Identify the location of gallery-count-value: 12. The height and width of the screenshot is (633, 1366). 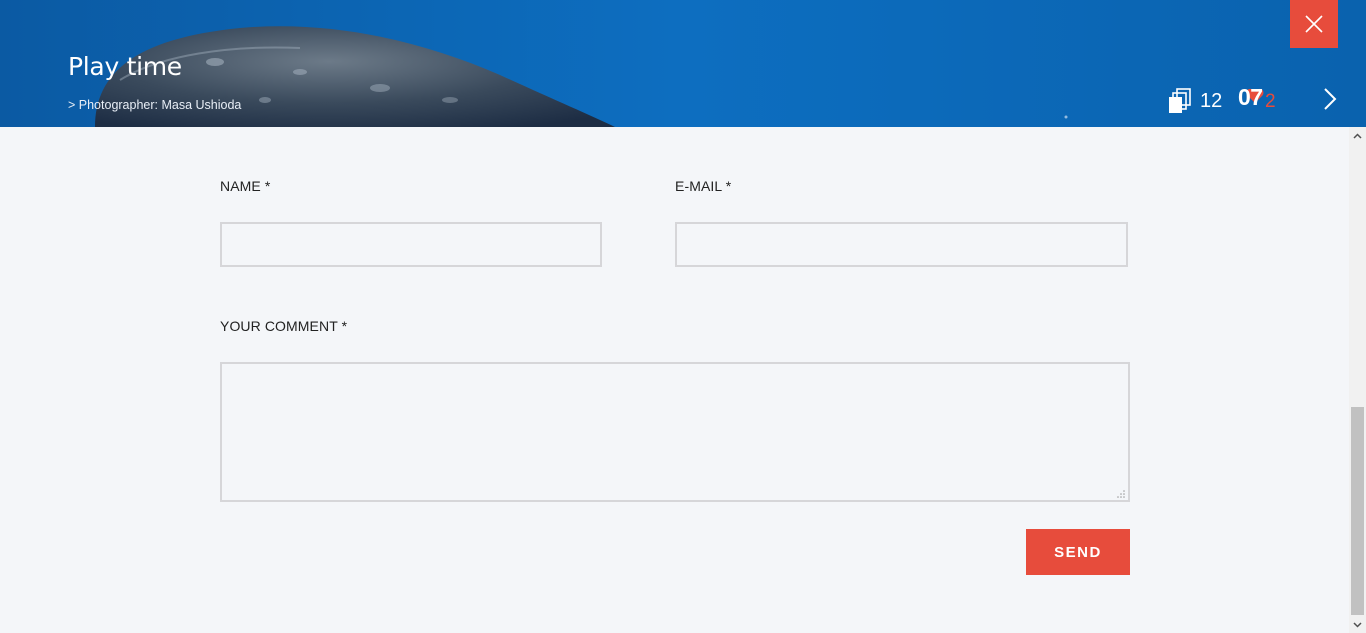
(1211, 101).